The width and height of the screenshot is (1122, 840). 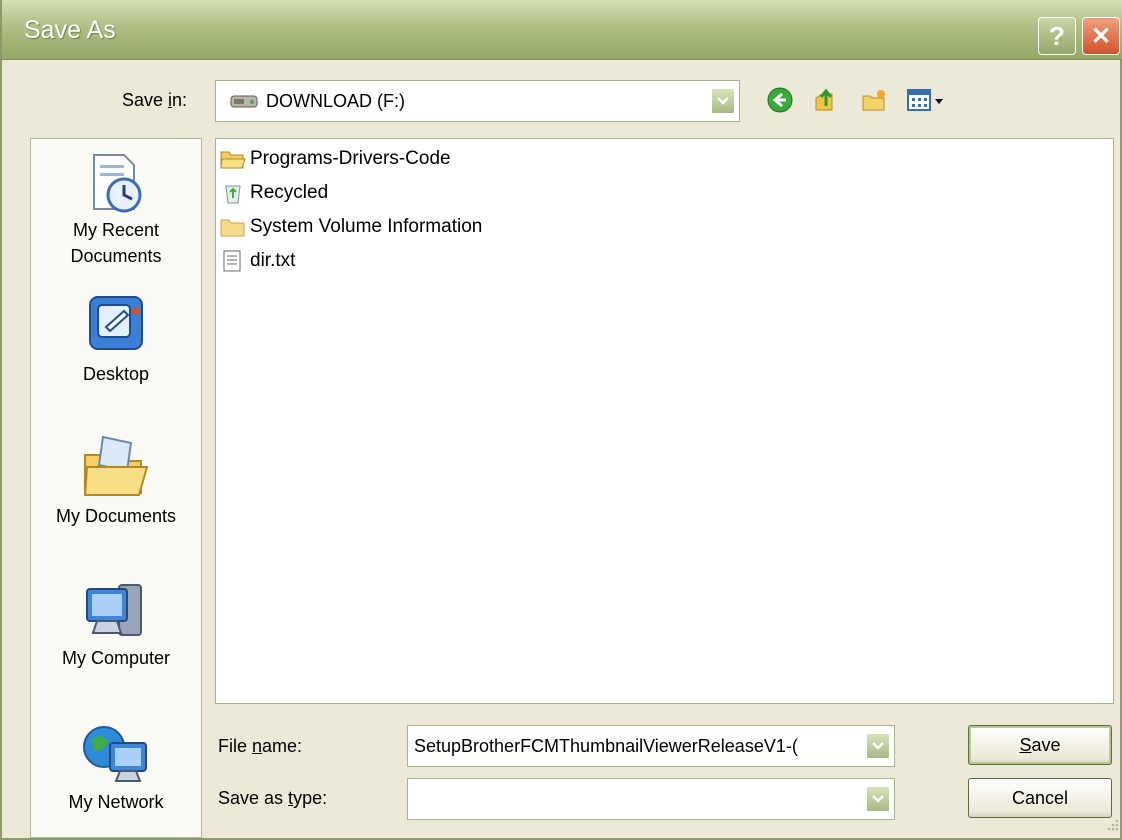 I want to click on views-menu-icon, so click(x=926, y=100).